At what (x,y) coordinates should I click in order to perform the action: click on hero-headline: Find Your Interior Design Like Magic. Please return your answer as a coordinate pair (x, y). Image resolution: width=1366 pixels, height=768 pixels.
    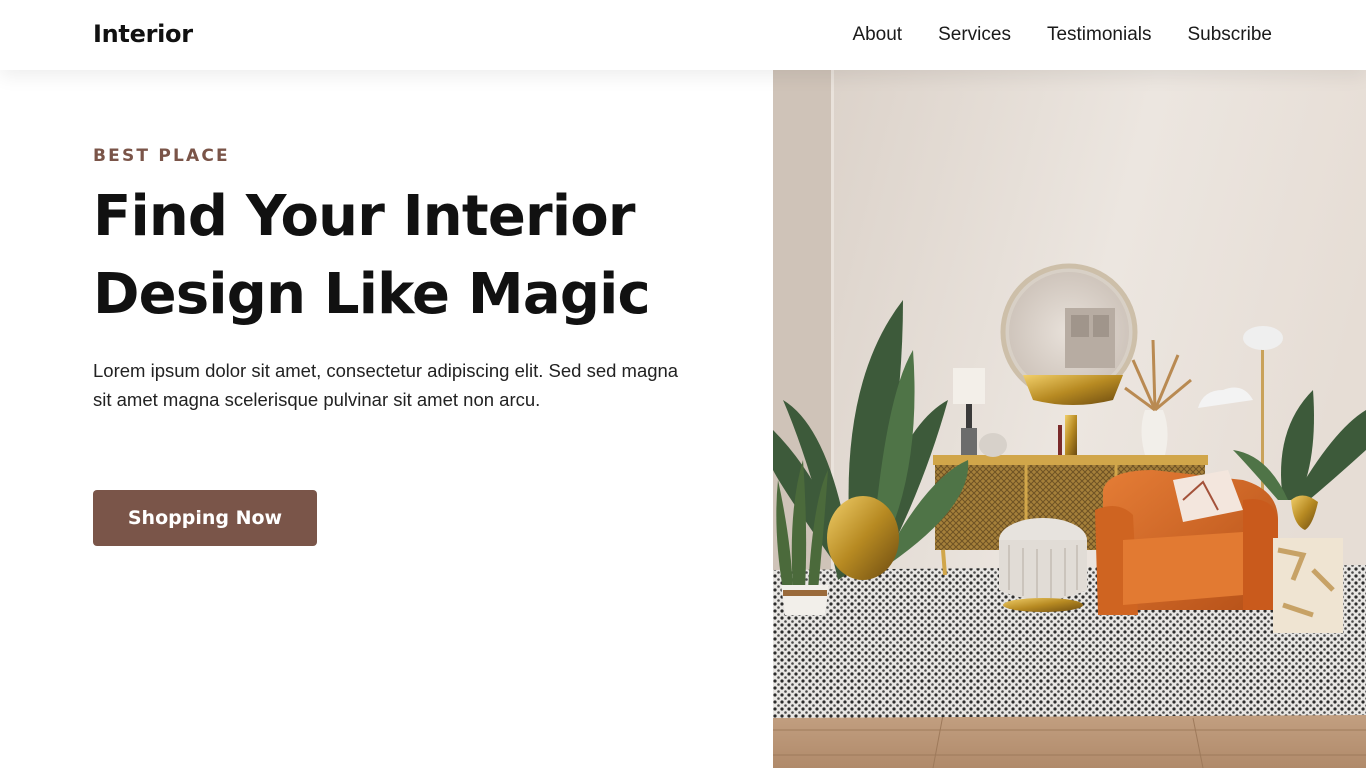
    Looking at the image, I should click on (413, 256).